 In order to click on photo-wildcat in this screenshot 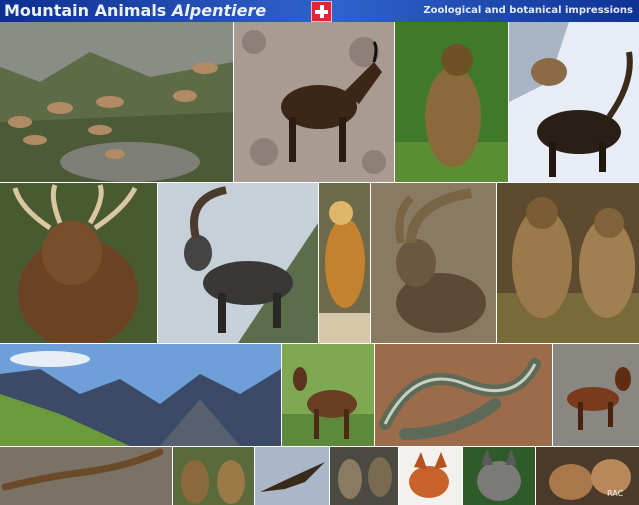, I will do `click(587, 476)`.